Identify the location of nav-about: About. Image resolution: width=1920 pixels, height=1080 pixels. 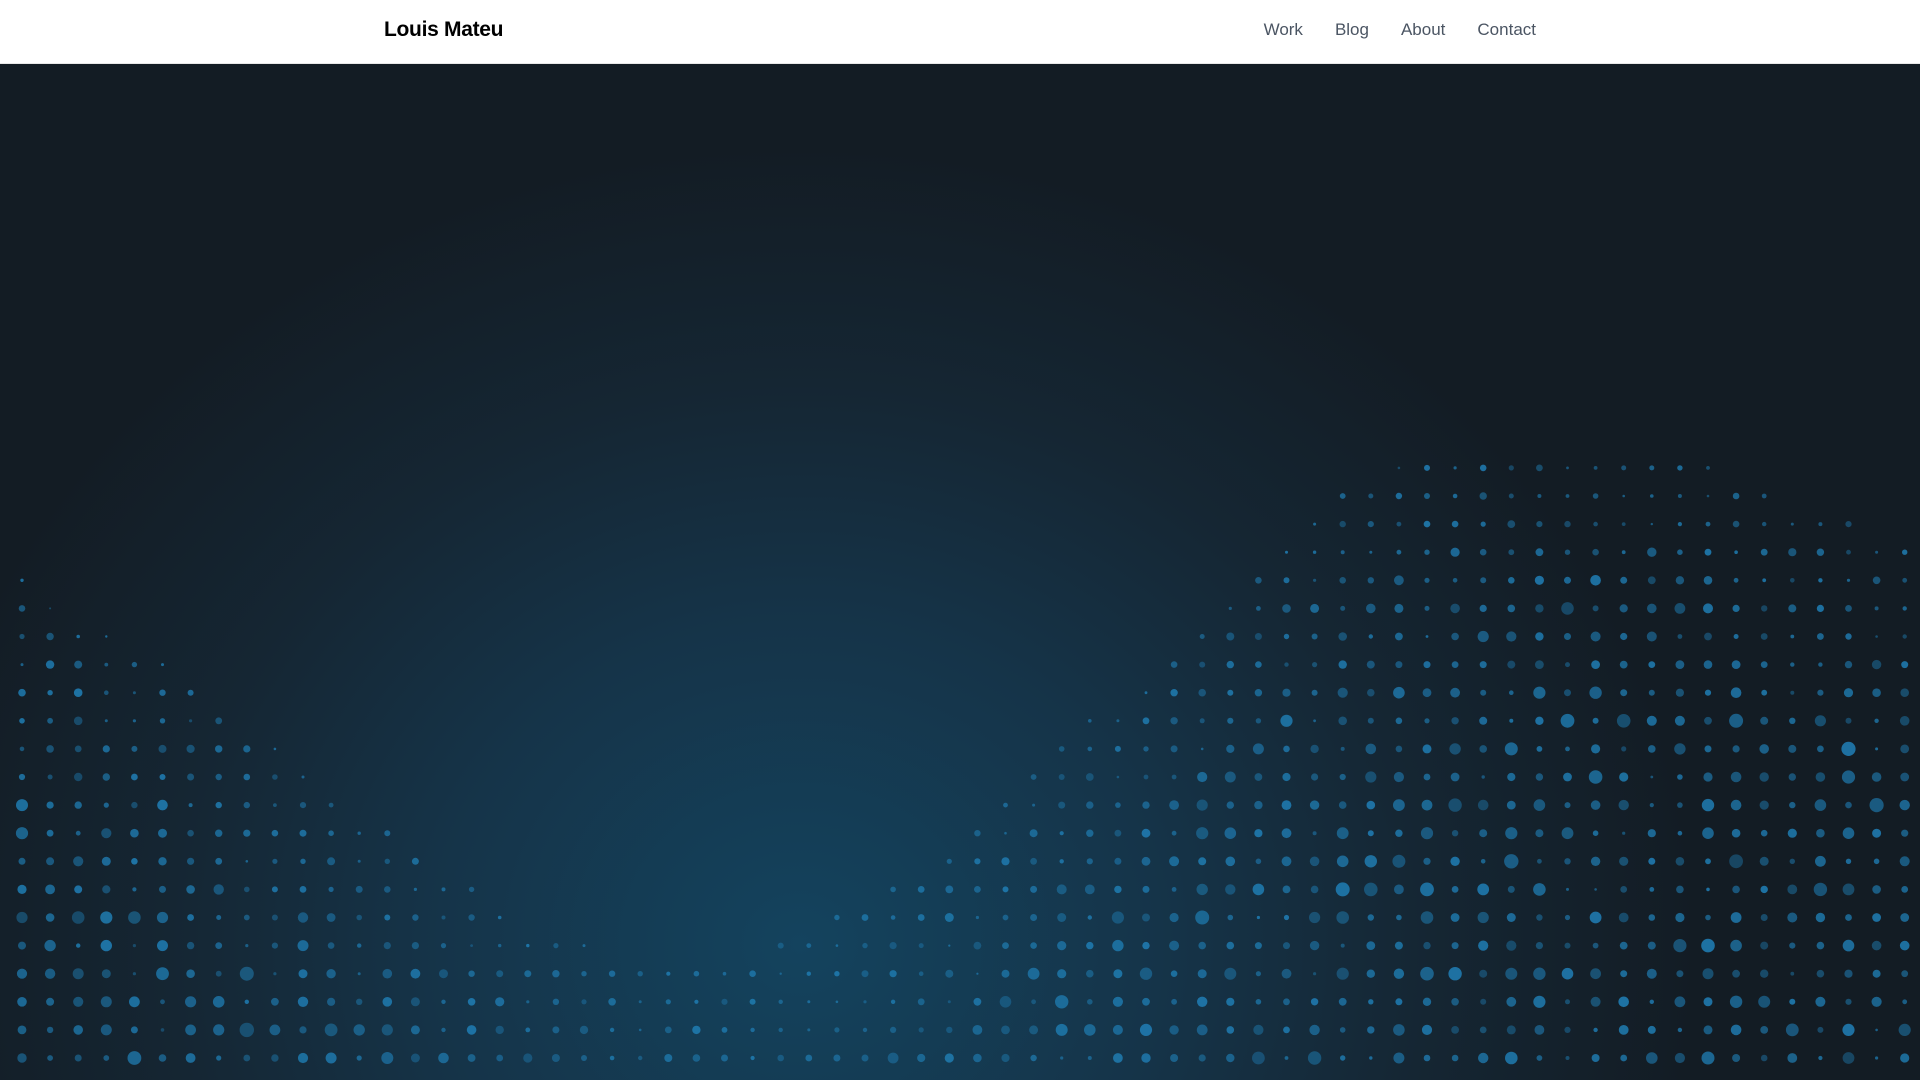
(1423, 30).